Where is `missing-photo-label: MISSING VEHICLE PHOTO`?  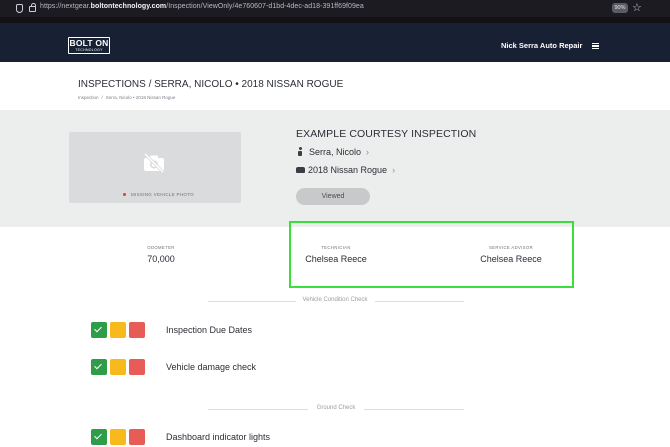
missing-photo-label: MISSING VEHICLE PHOTO is located at coordinates (158, 194).